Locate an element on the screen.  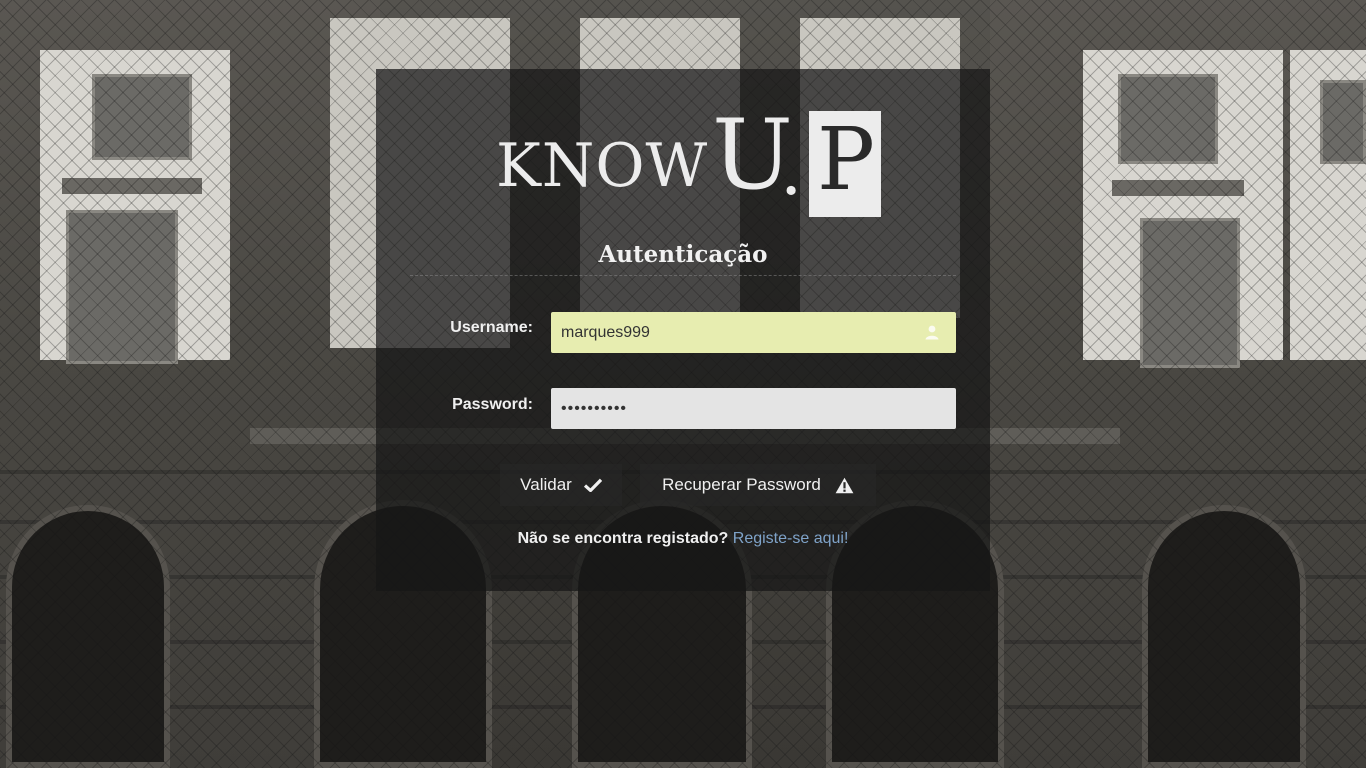
check-icon is located at coordinates (592, 485).